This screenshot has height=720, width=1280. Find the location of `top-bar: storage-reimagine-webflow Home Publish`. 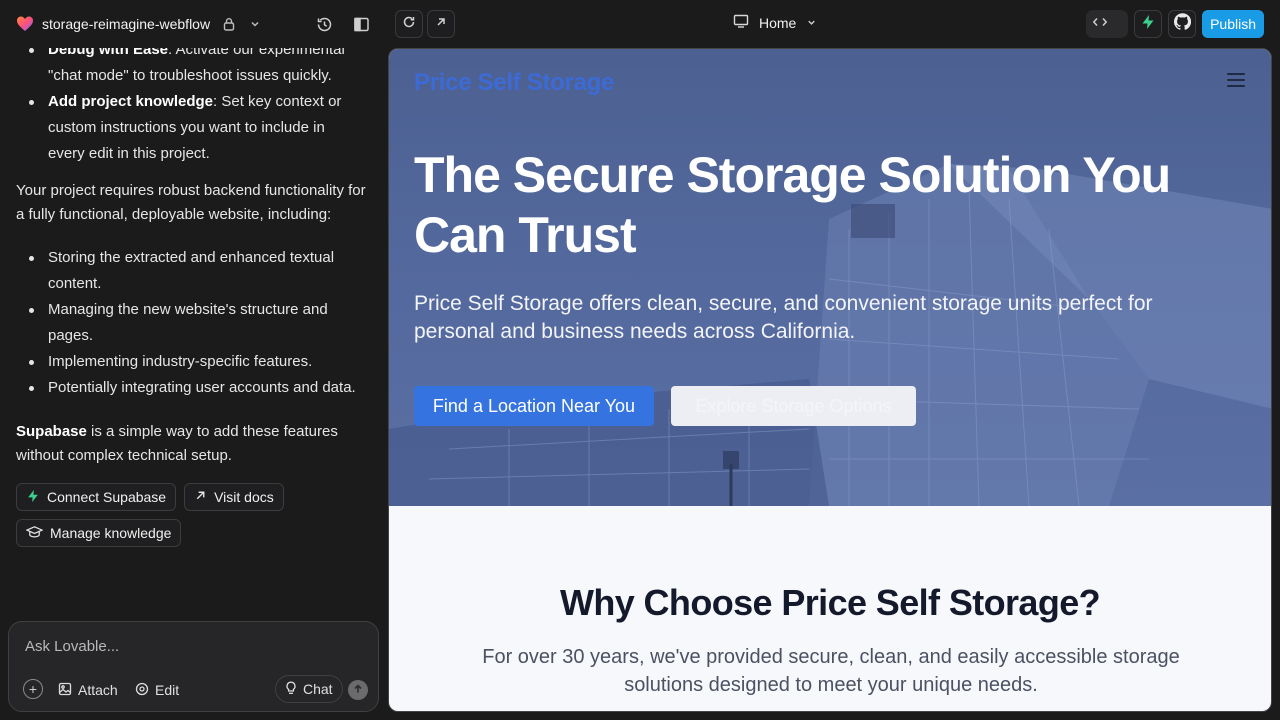

top-bar: storage-reimagine-webflow Home Publish is located at coordinates (640, 24).